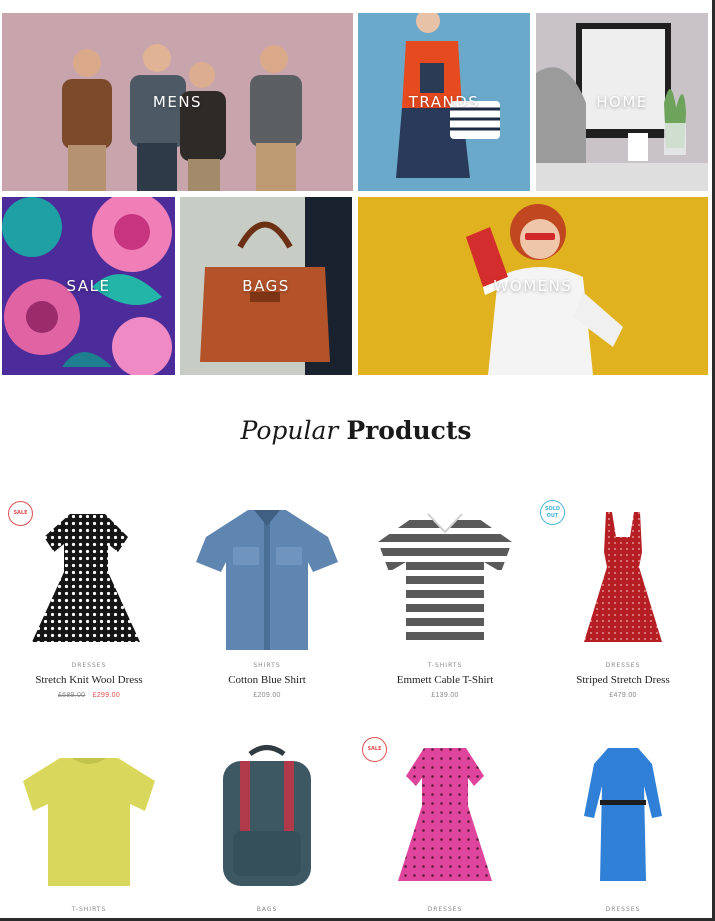 The height and width of the screenshot is (921, 715). What do you see at coordinates (106, 695) in the screenshot?
I see `sale-price: £299.00` at bounding box center [106, 695].